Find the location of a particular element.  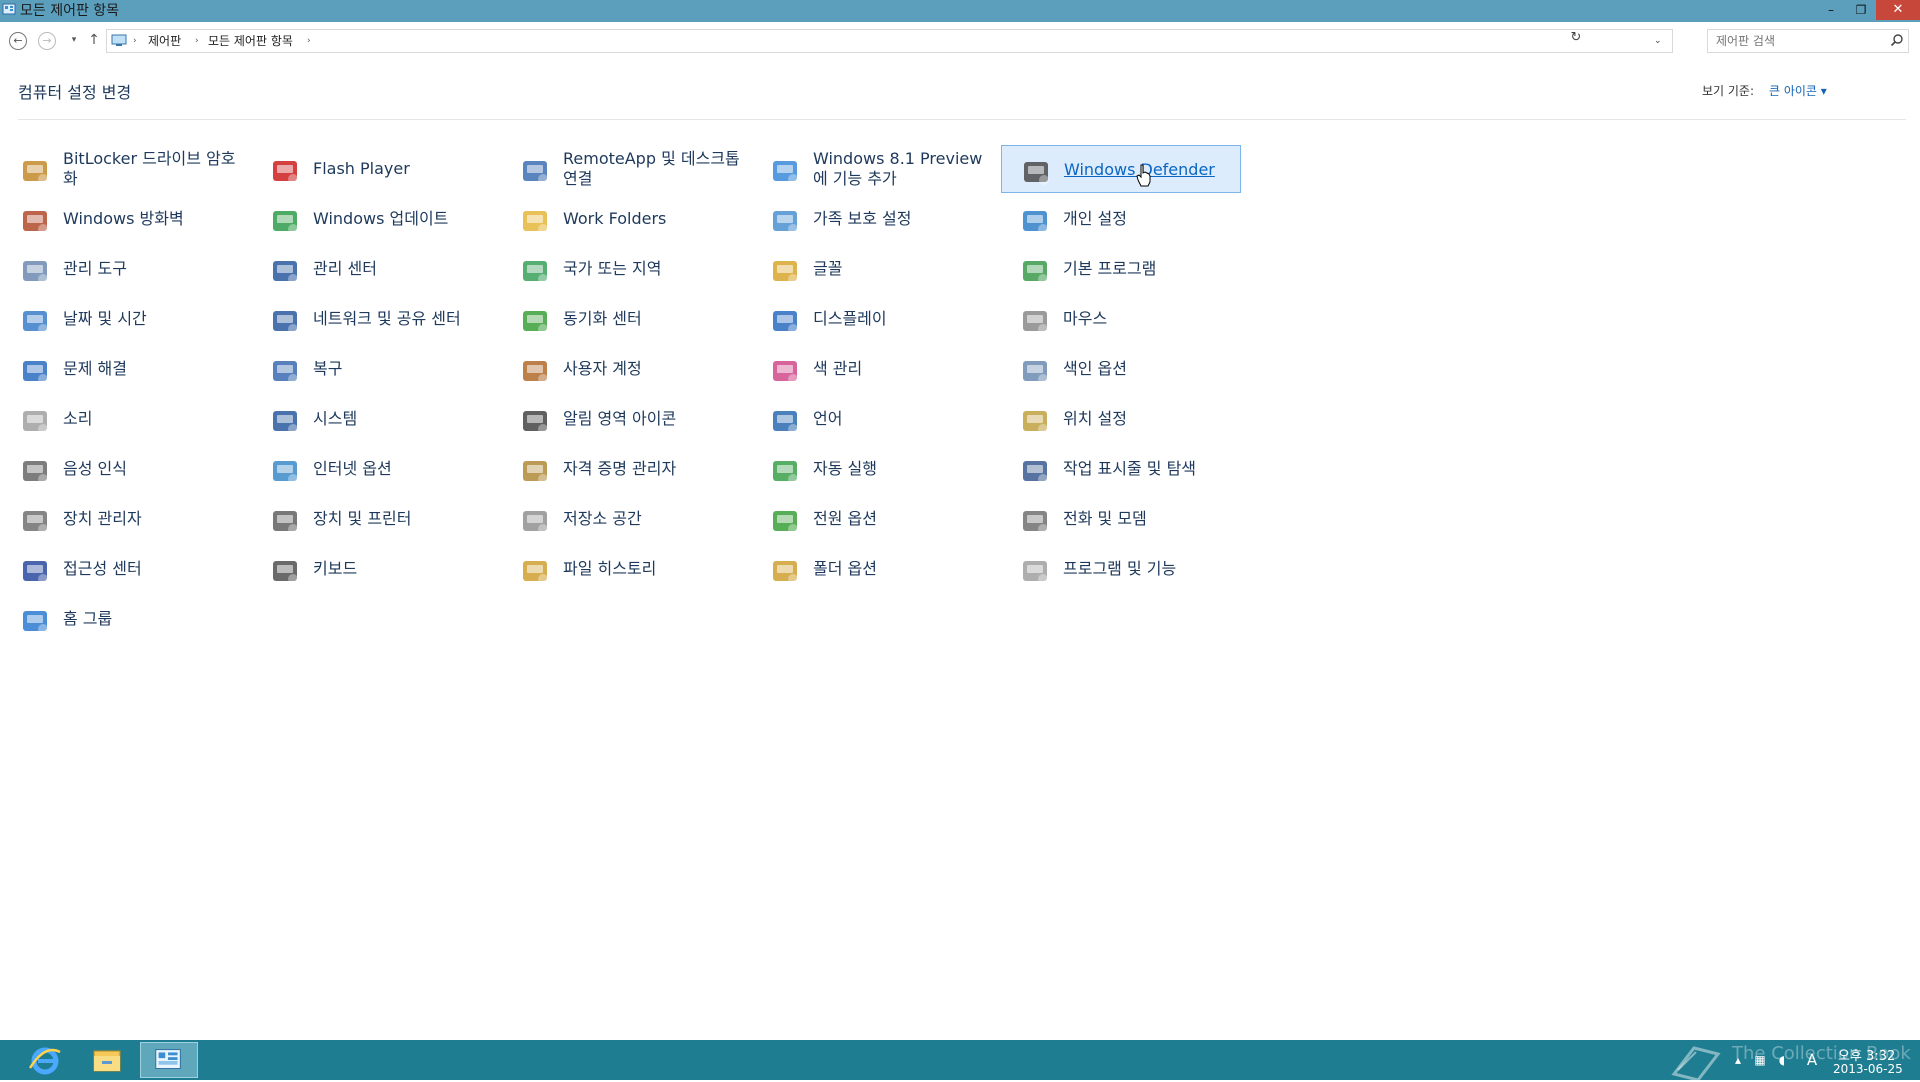

volume-tray-icon: ◖ is located at coordinates (1782, 1060).